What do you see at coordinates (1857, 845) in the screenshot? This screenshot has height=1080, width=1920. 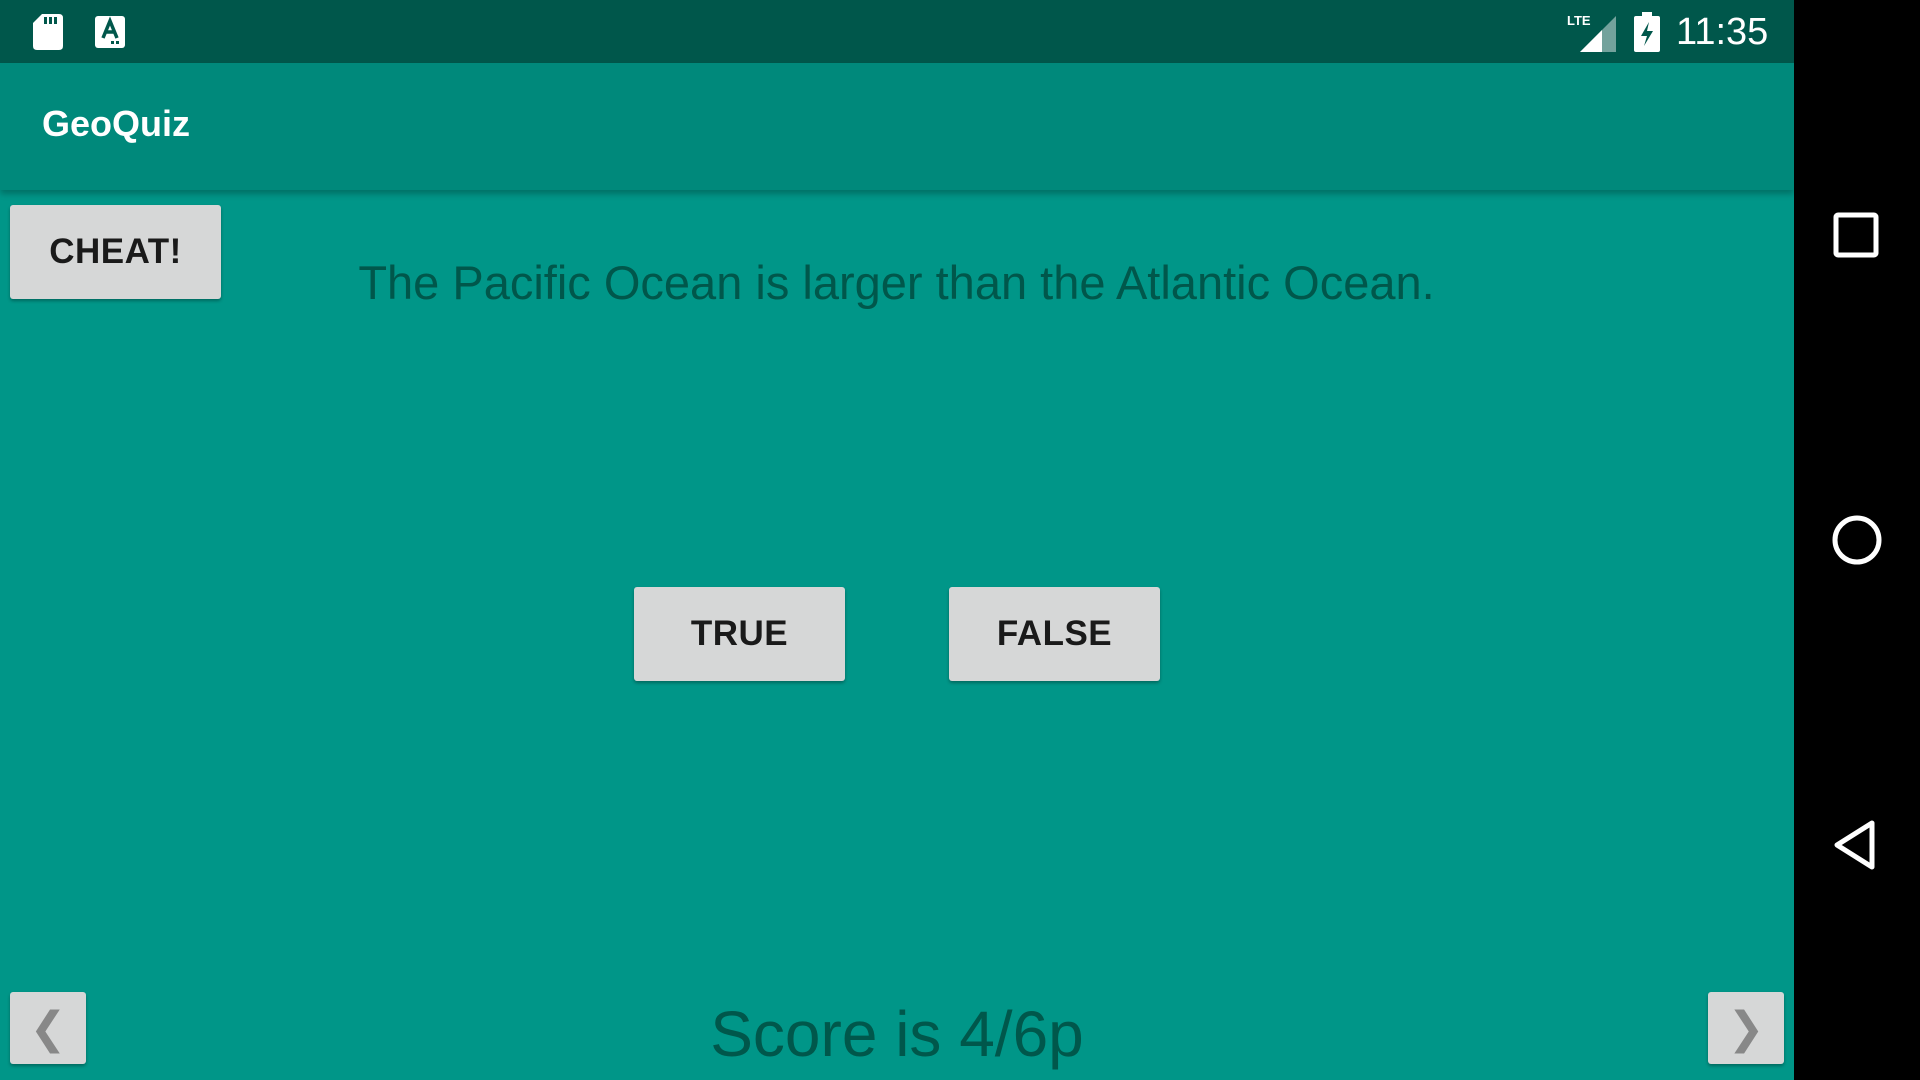 I see `back-icon` at bounding box center [1857, 845].